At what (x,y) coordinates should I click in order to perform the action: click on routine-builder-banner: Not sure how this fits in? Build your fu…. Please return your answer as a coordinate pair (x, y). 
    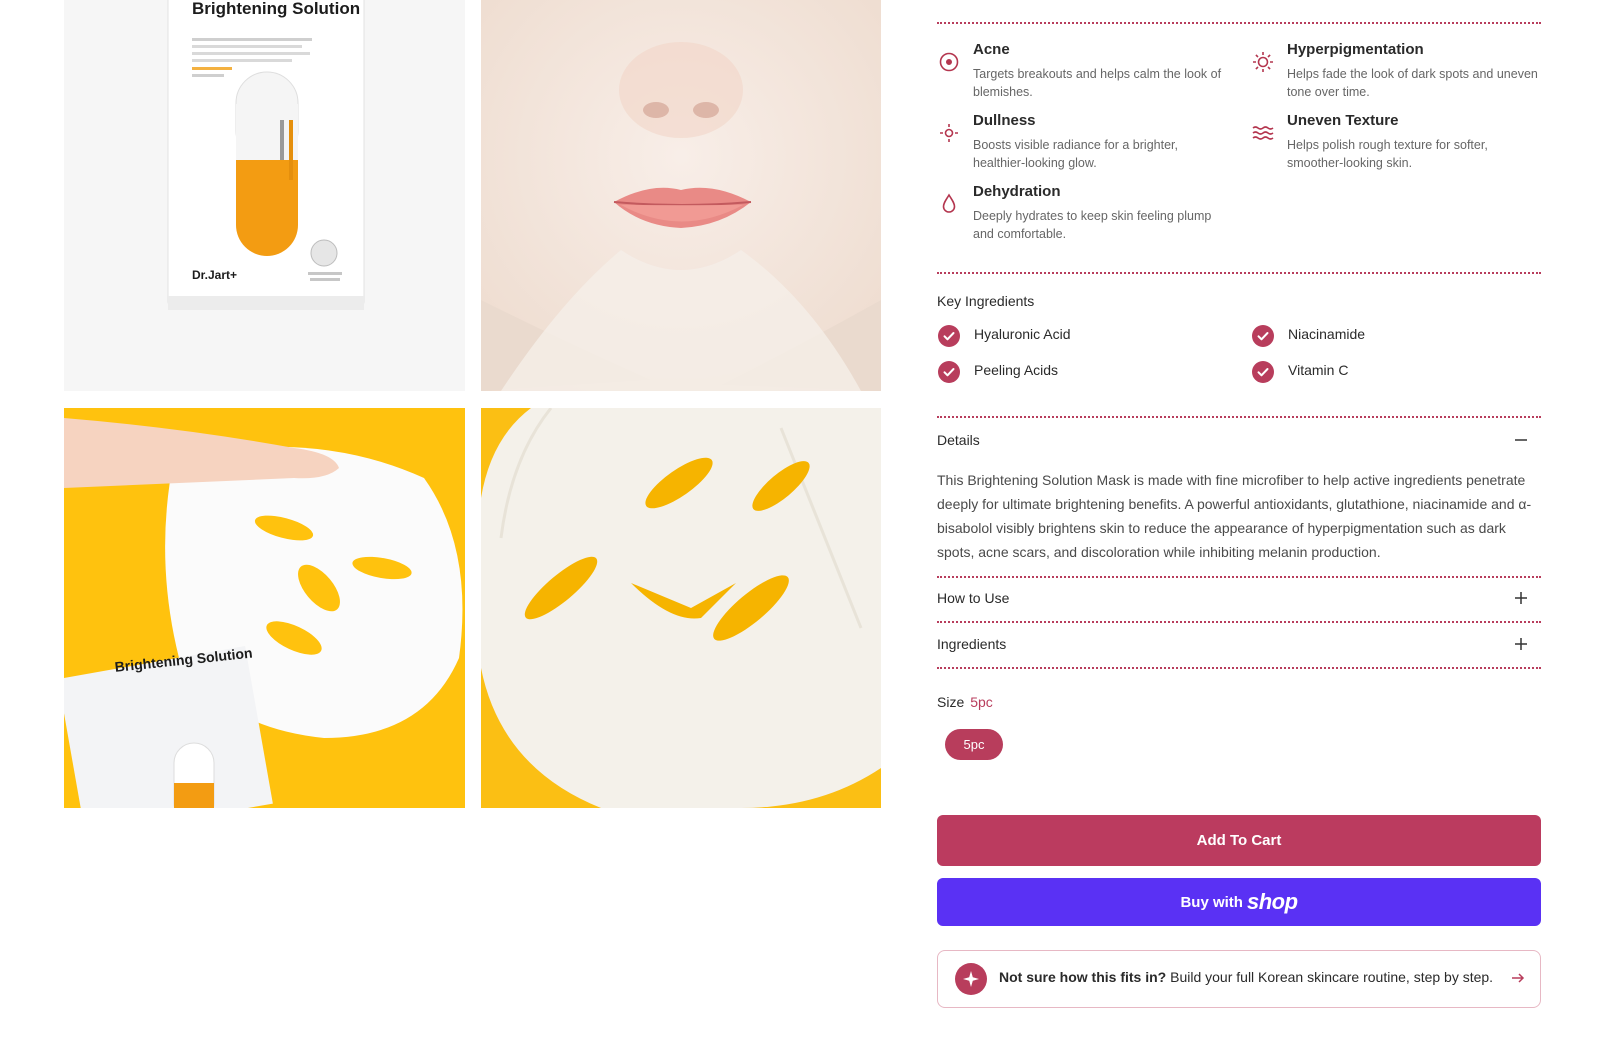
    Looking at the image, I should click on (1239, 979).